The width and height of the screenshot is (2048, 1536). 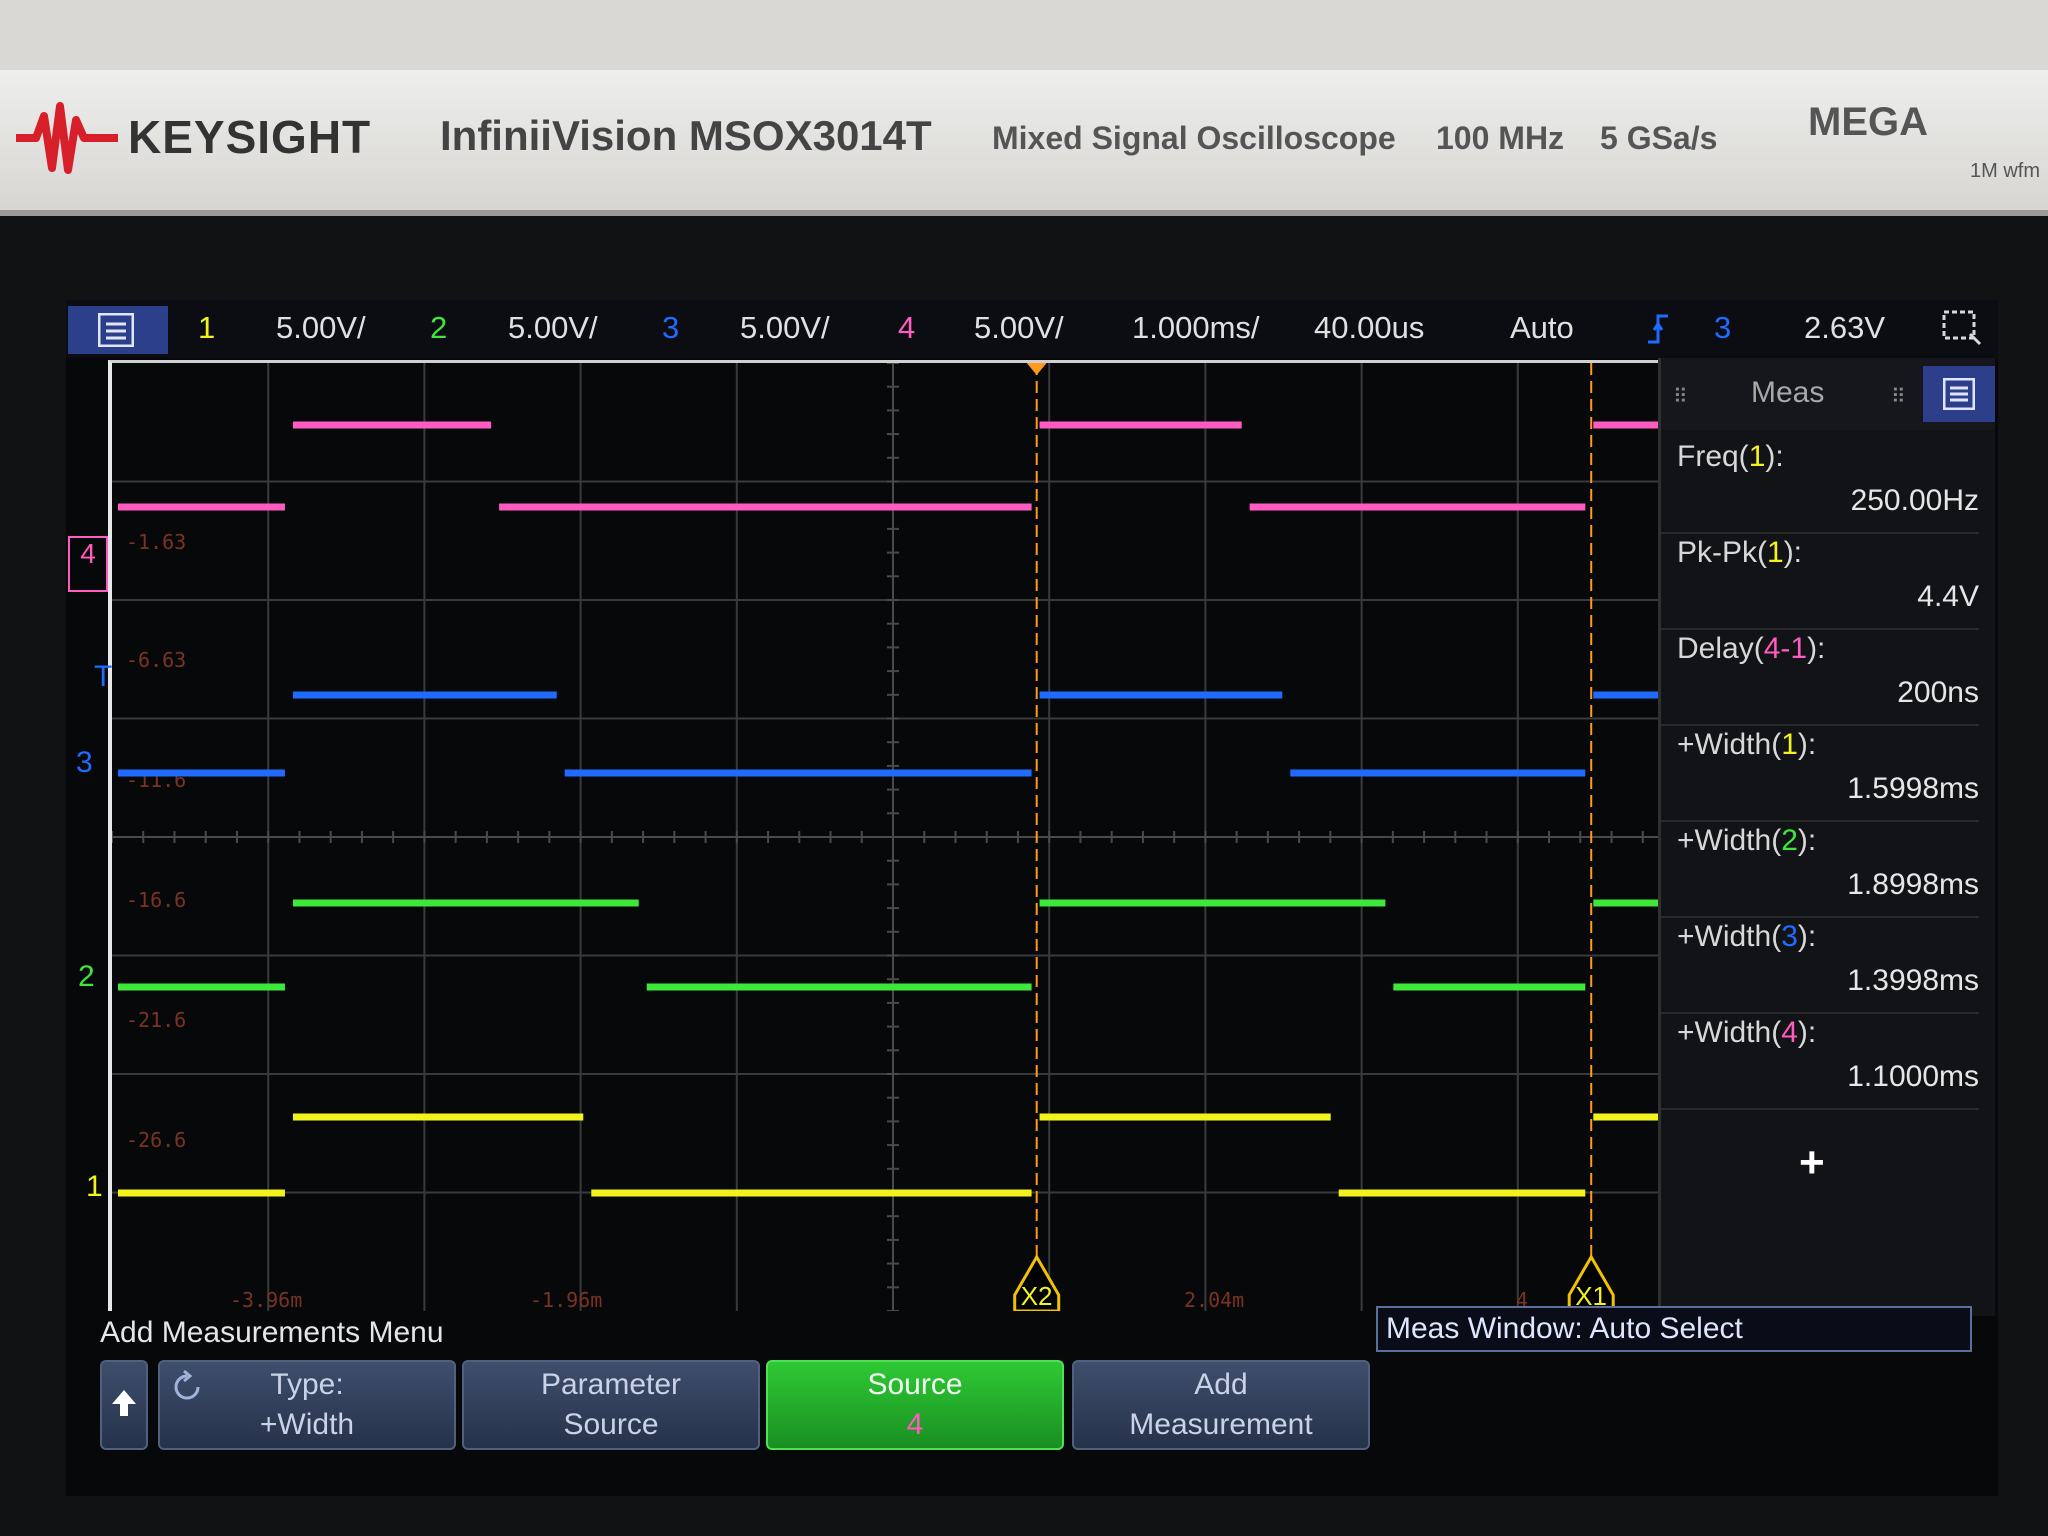 I want to click on horizontal-delay: 40.00us, so click(x=1369, y=328).